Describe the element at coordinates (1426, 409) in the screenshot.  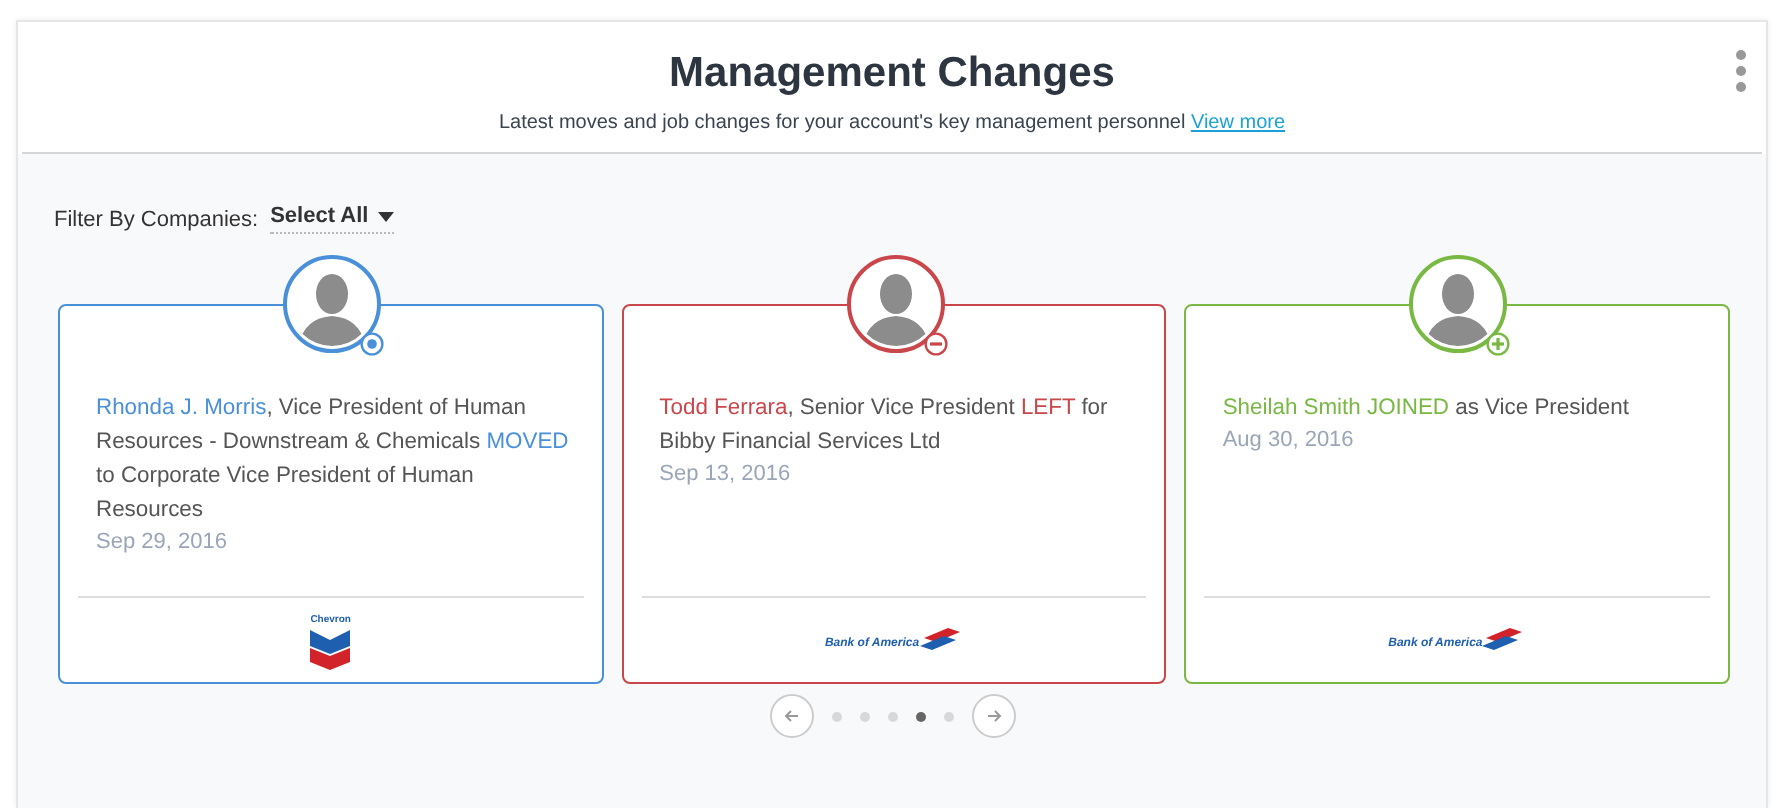
I see `change-description: Sheilah Smith JOINED as Vice President` at that location.